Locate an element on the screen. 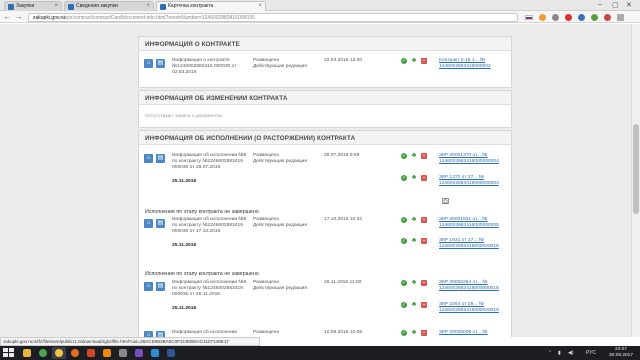 This screenshot has width=640, height=360. russian-flag-icon is located at coordinates (529, 17).